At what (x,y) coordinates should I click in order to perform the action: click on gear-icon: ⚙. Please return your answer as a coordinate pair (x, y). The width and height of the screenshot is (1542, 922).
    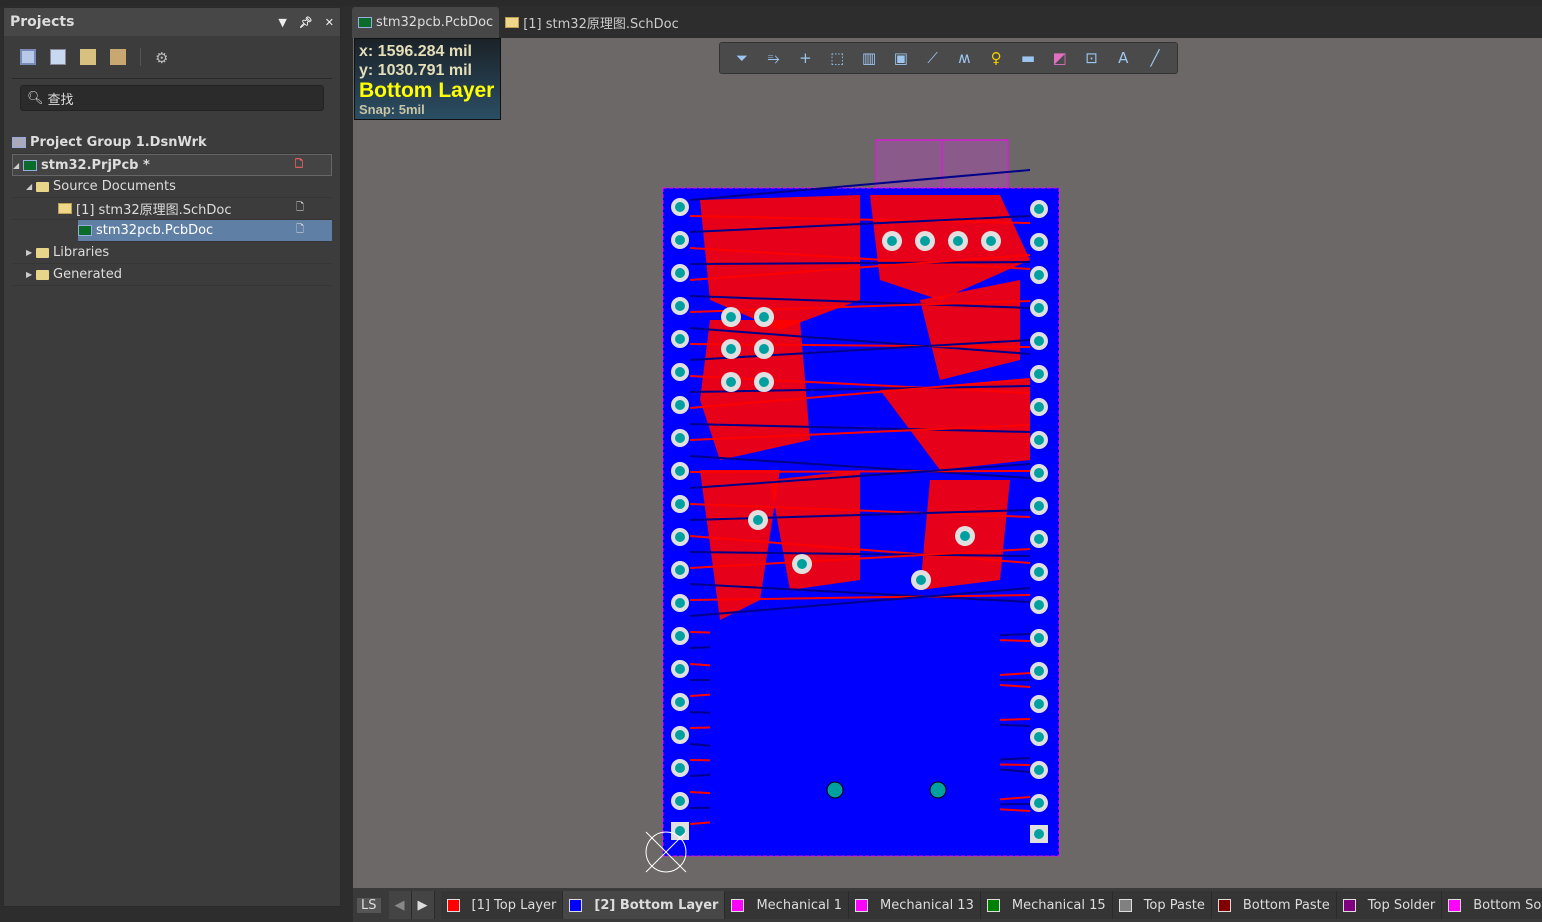
    Looking at the image, I should click on (163, 58).